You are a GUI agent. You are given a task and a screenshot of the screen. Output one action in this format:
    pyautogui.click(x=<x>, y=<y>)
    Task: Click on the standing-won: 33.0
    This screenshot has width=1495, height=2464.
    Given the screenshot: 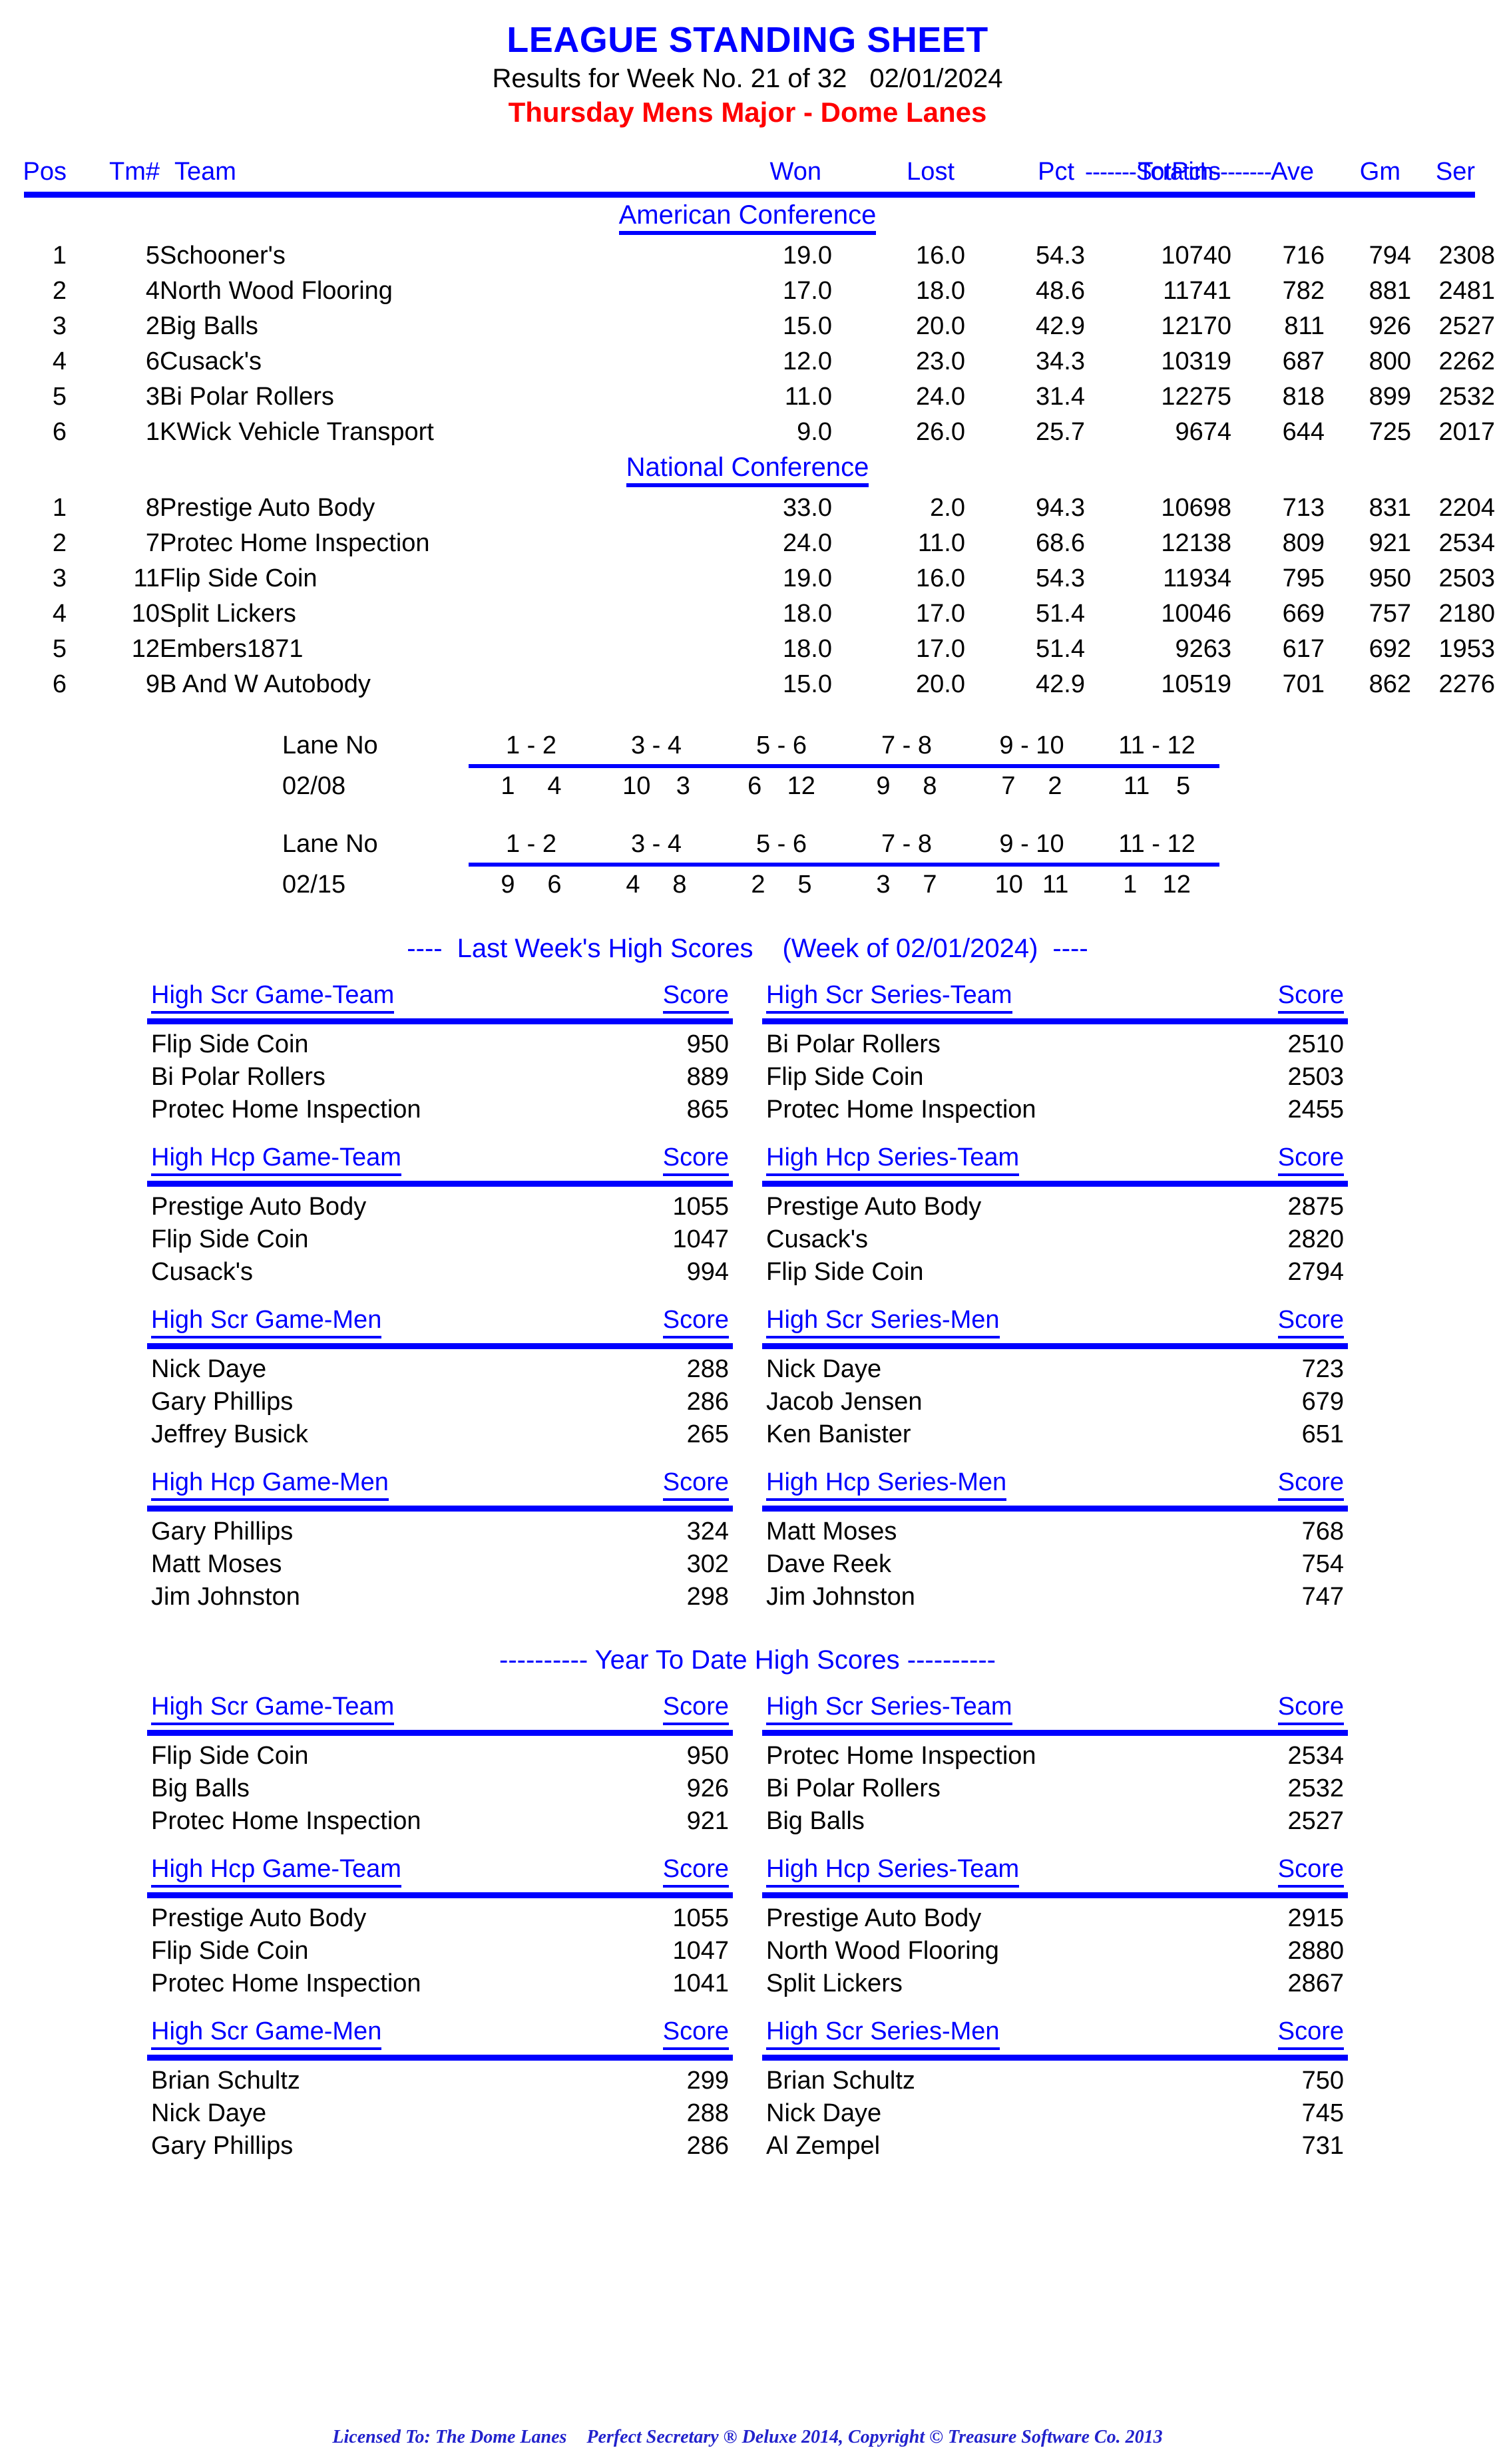 What is the action you would take?
    pyautogui.click(x=807, y=507)
    